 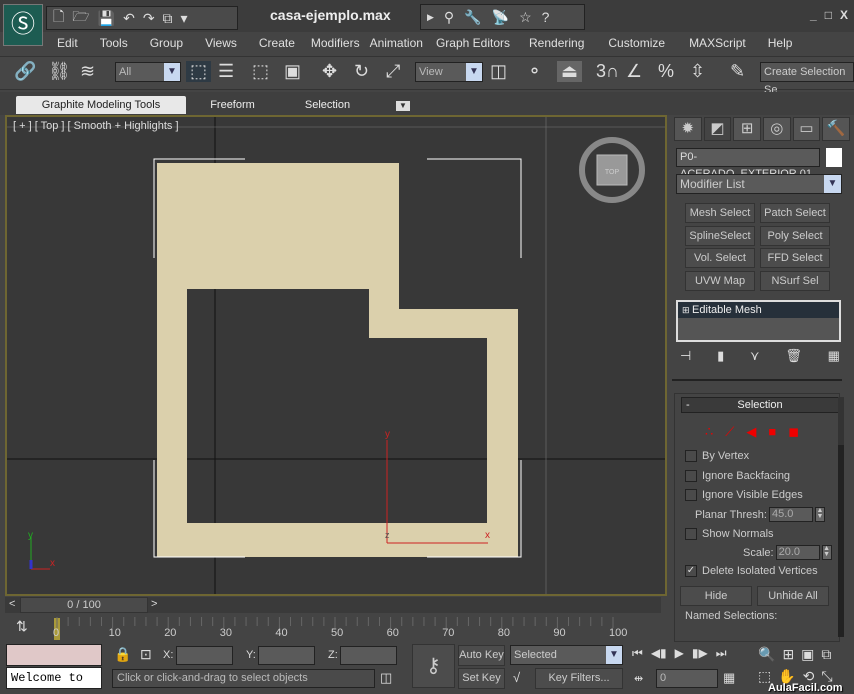 What do you see at coordinates (659, 653) in the screenshot?
I see `previous-key-icon: ◀▮` at bounding box center [659, 653].